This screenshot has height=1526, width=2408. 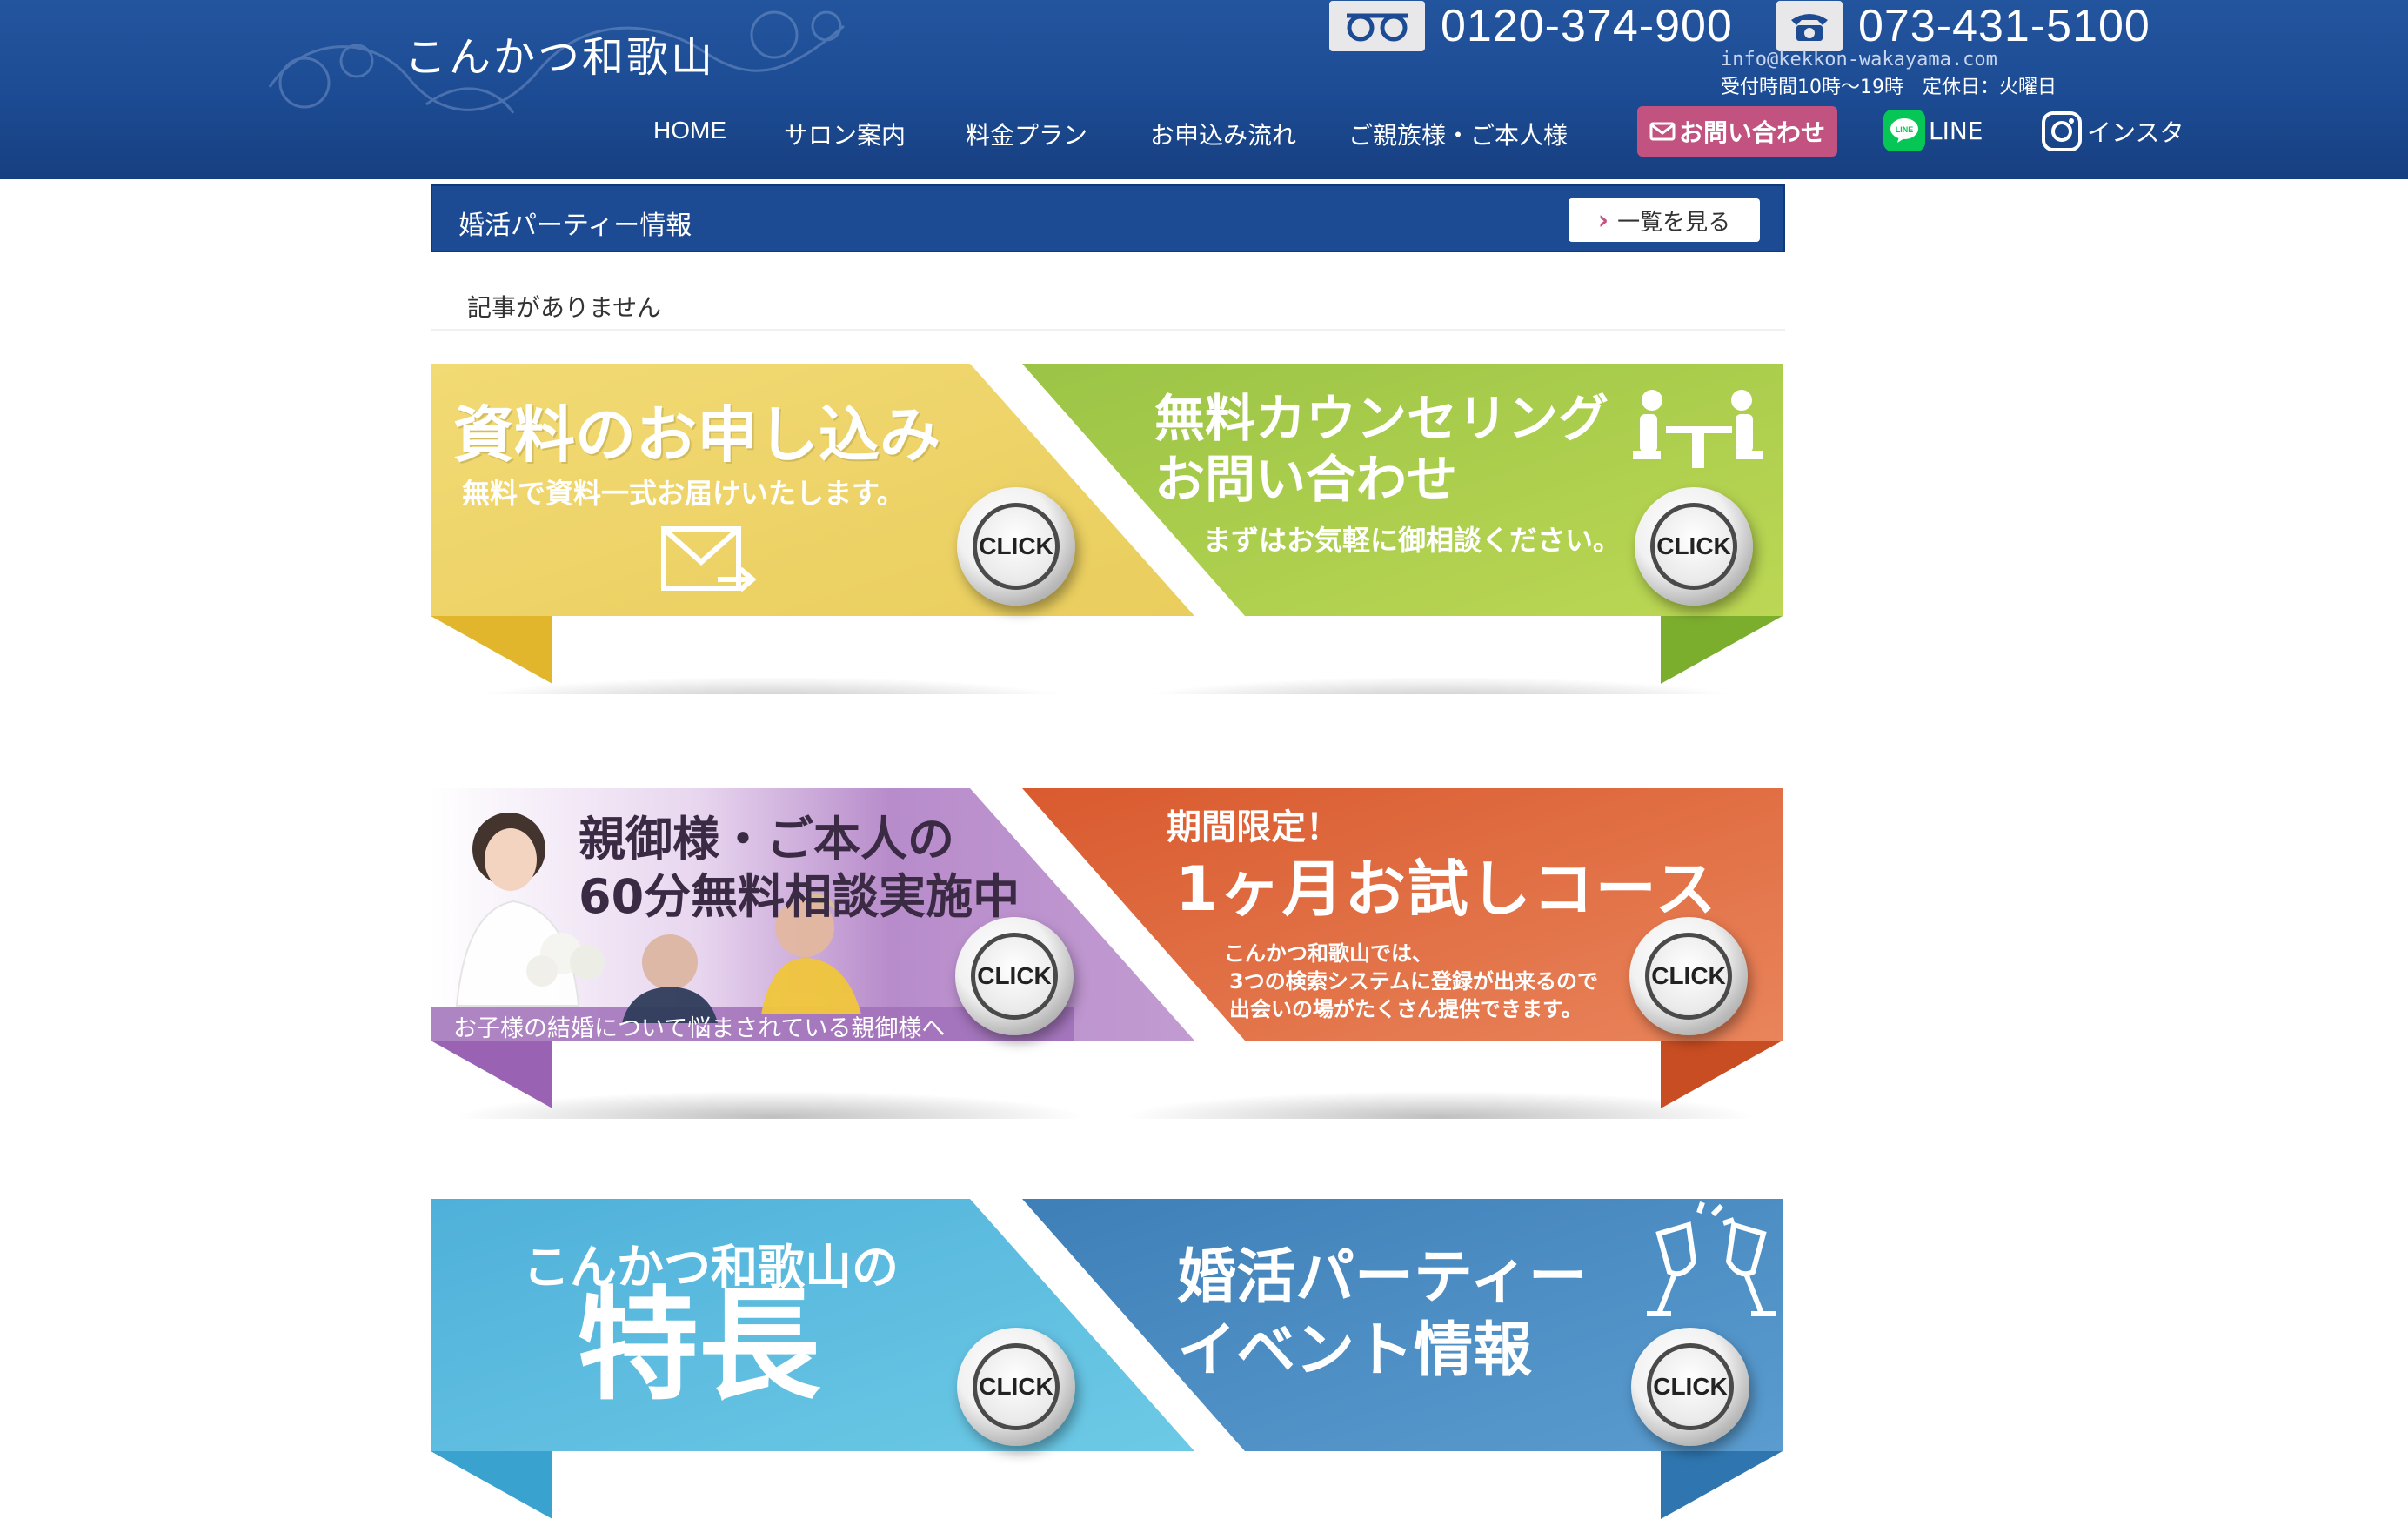 What do you see at coordinates (1751, 132) in the screenshot?
I see `nav-contact-label: お問い合わせ` at bounding box center [1751, 132].